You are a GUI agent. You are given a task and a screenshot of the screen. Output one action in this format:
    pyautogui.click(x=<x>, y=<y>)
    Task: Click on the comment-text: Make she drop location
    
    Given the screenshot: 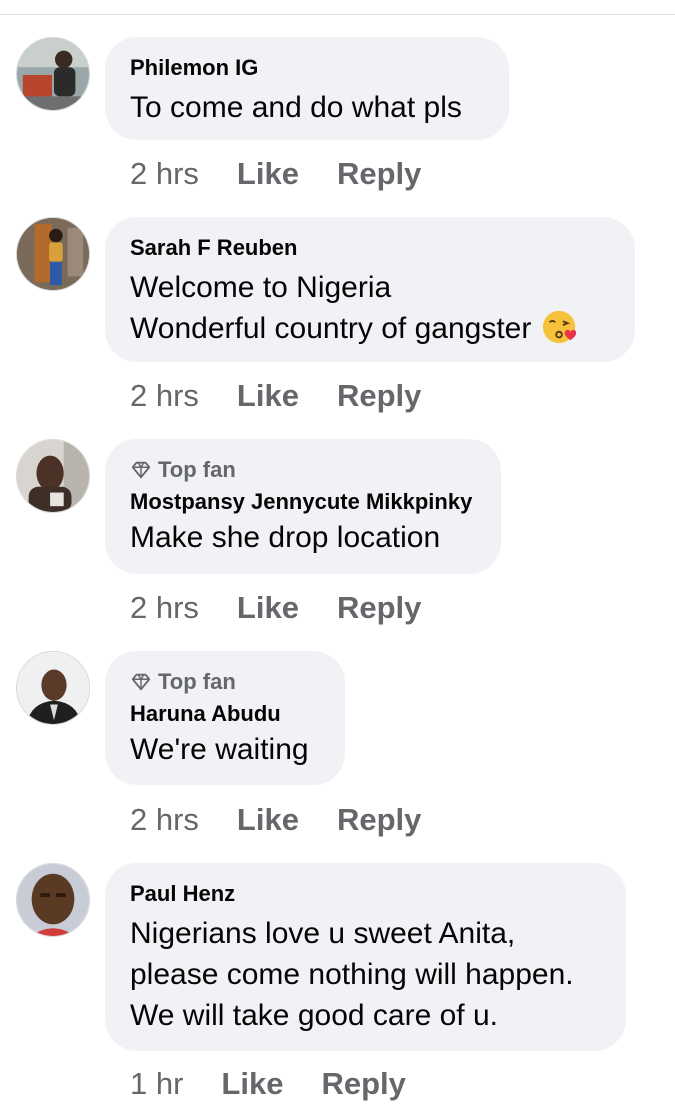 What is the action you would take?
    pyautogui.click(x=303, y=537)
    